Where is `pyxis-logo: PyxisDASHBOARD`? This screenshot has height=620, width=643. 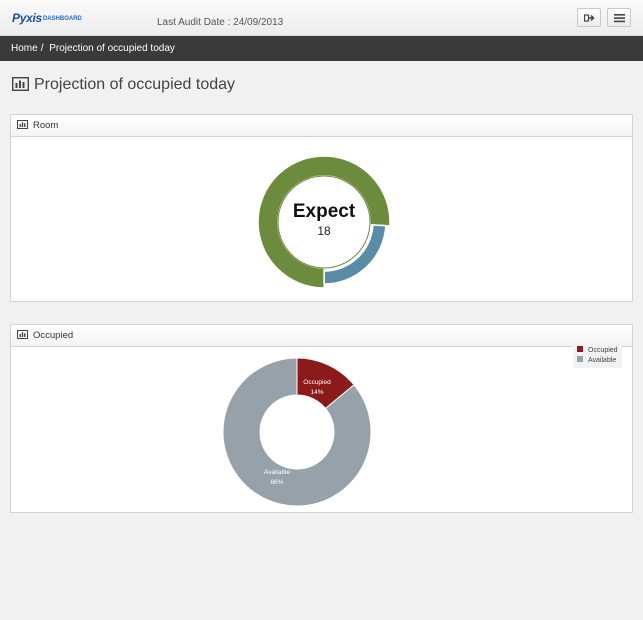 pyxis-logo: PyxisDASHBOARD is located at coordinates (47, 18).